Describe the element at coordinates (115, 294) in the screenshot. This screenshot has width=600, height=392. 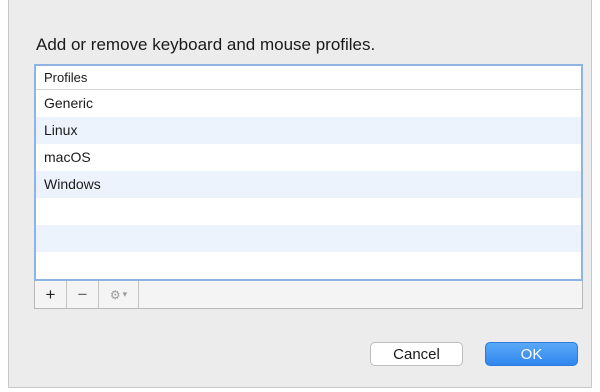
I see `gear-icon: ⚙` at that location.